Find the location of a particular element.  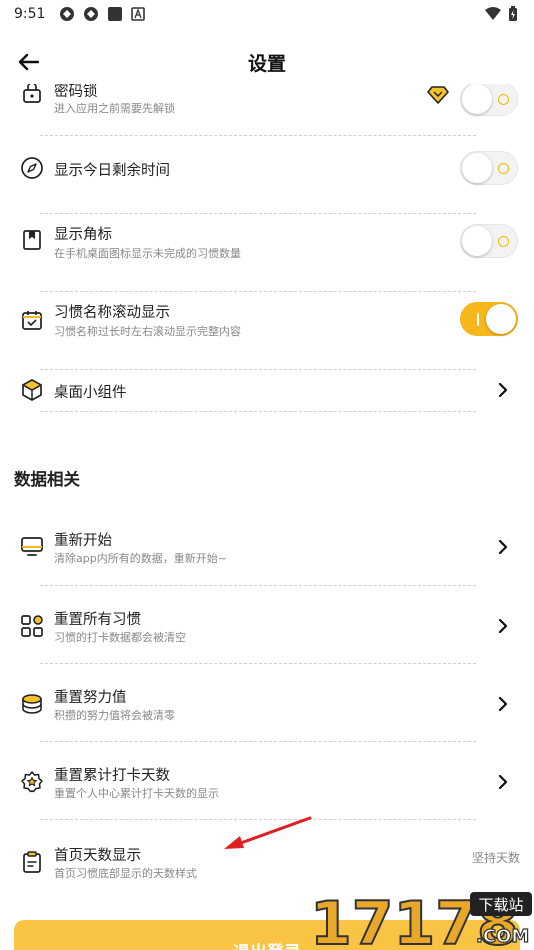

setting-title: 重置所有习惯 is located at coordinates (97, 620).